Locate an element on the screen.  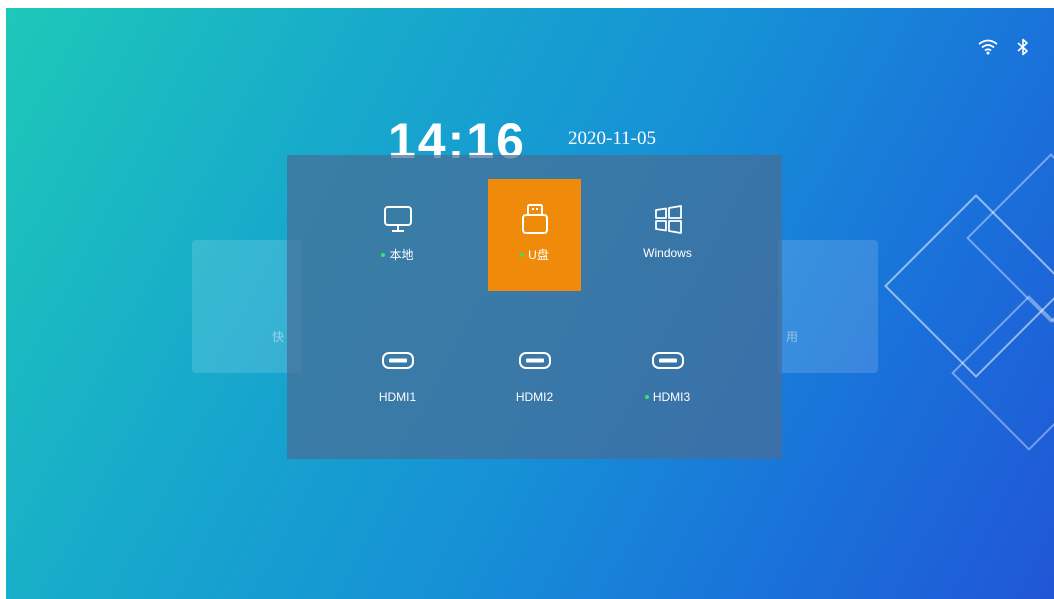
source-tile-local: 本地 is located at coordinates (397, 235).